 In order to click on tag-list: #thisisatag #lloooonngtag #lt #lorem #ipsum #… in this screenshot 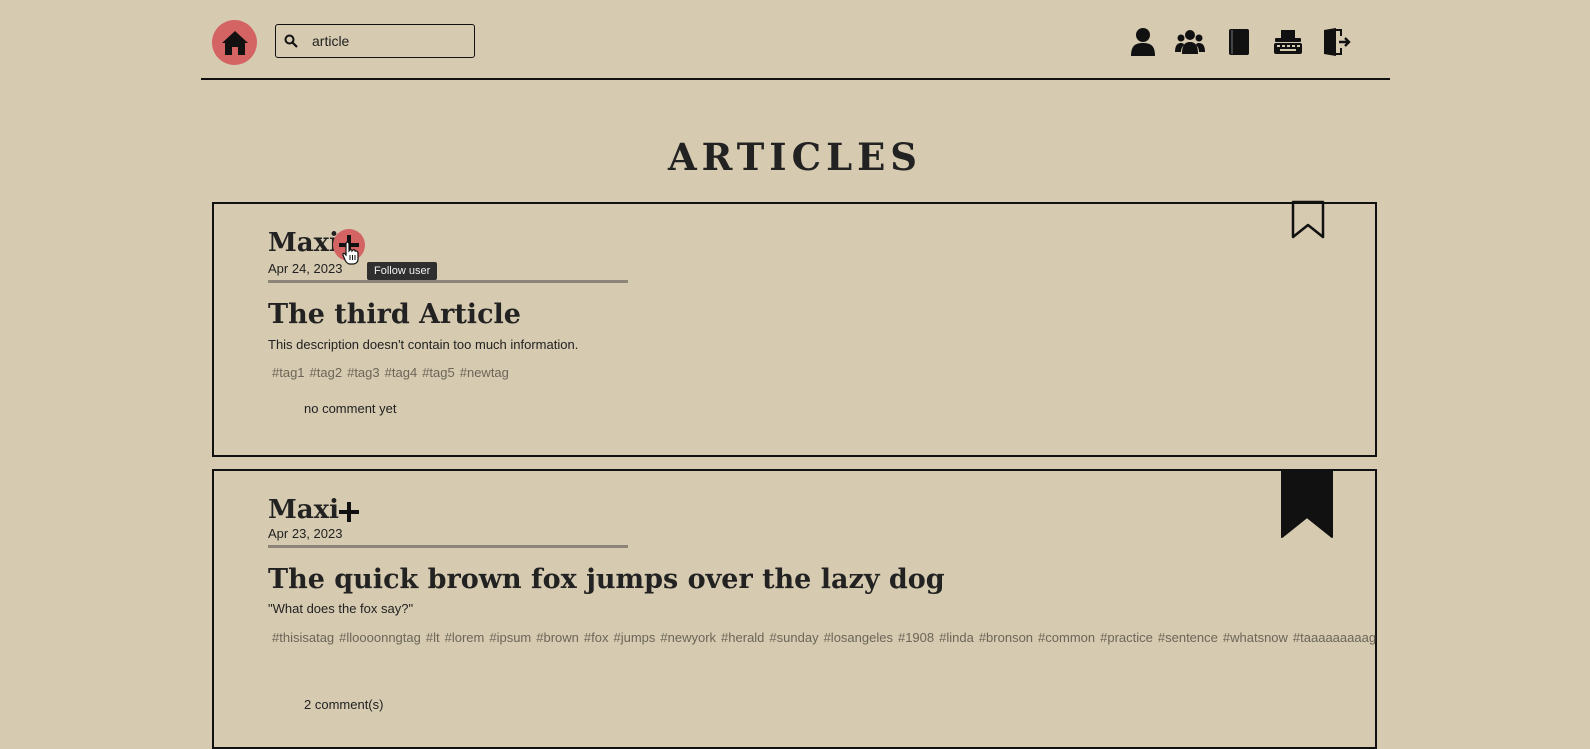, I will do `click(824, 637)`.